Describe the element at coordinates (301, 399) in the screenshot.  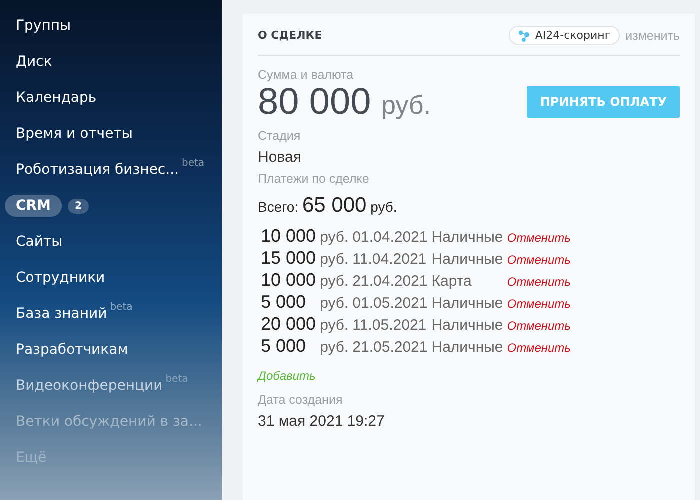
I see `field-label: Дата создания` at that location.